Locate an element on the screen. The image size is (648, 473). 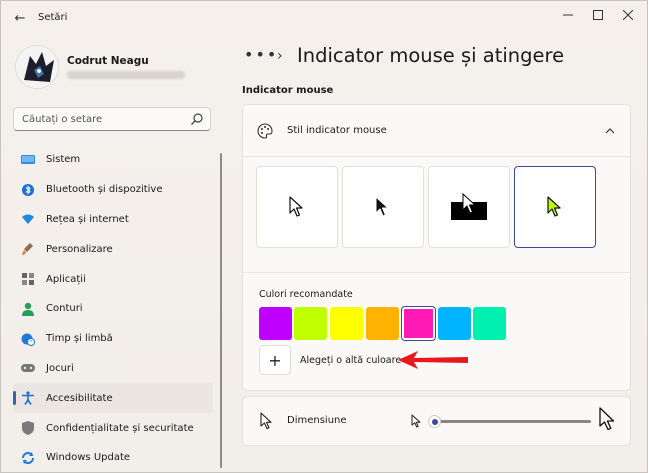
sidebar-item-windows-update: Windows Update is located at coordinates (113, 457).